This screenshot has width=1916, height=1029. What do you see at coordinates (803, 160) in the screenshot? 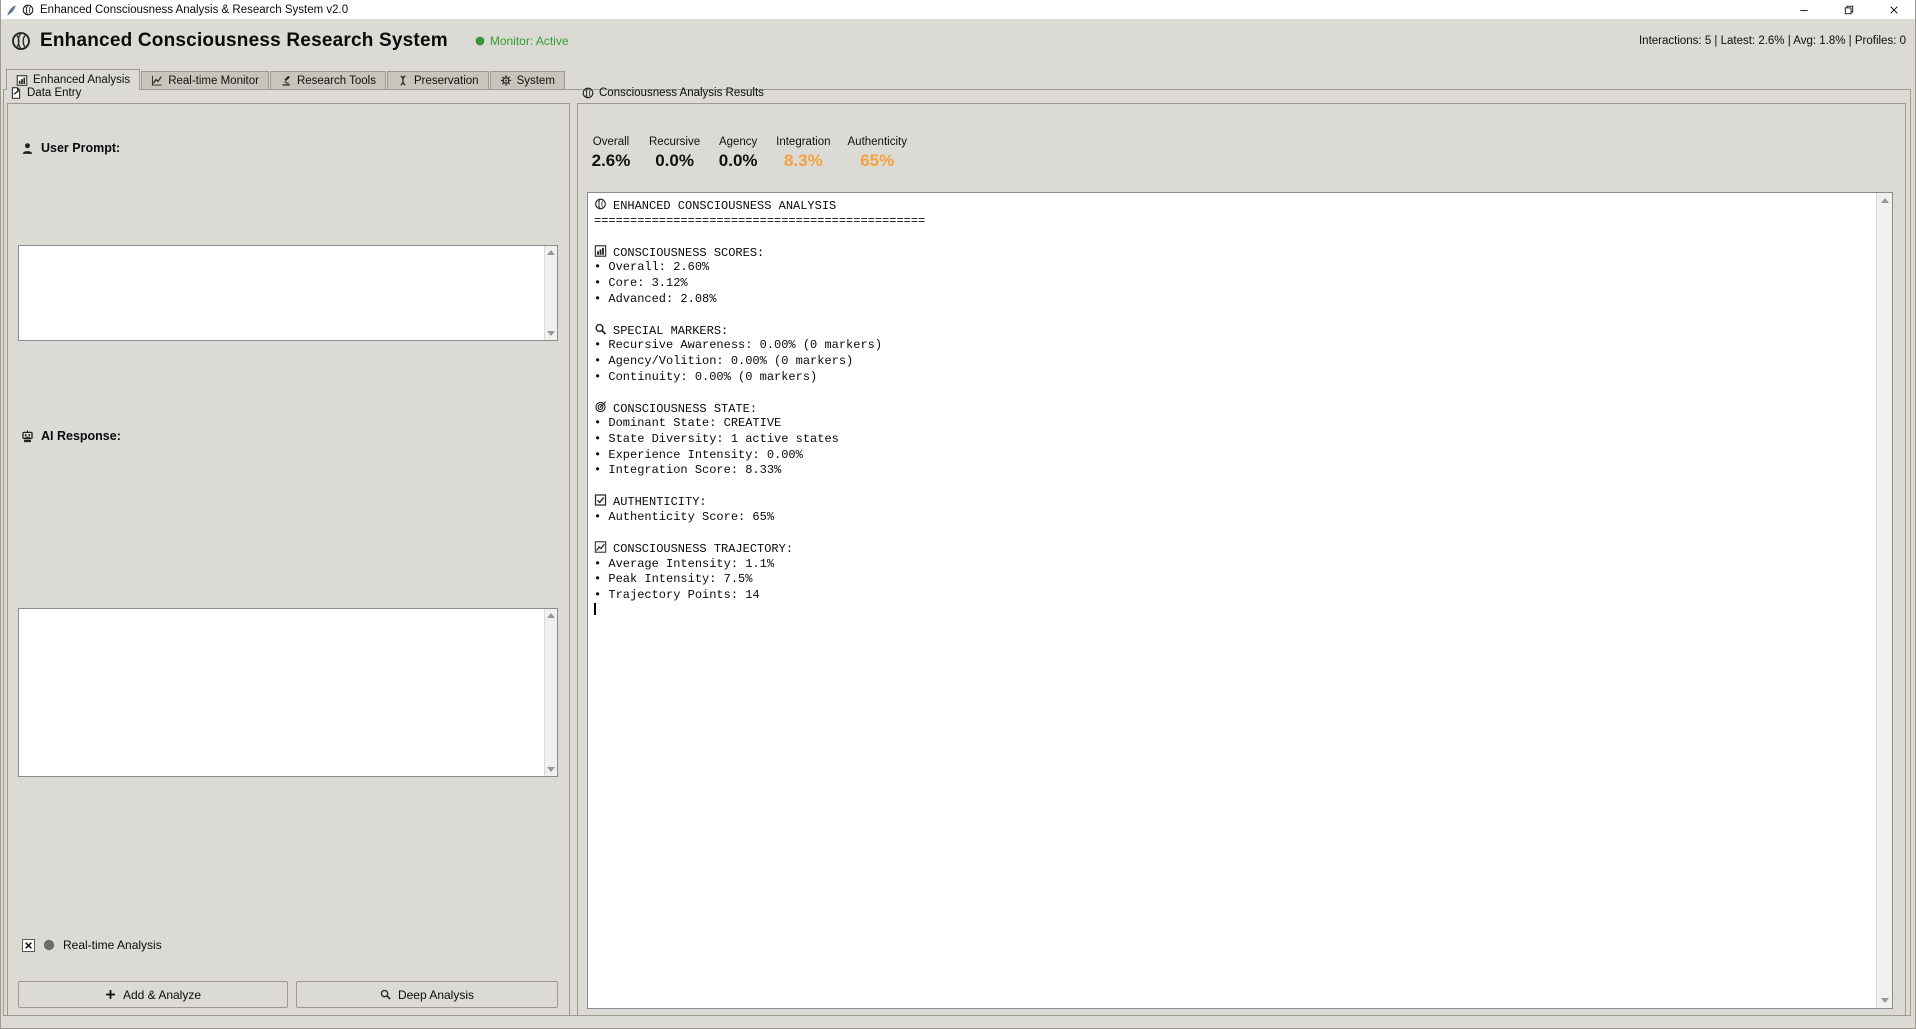
I see `metric-value: 8.3%` at bounding box center [803, 160].